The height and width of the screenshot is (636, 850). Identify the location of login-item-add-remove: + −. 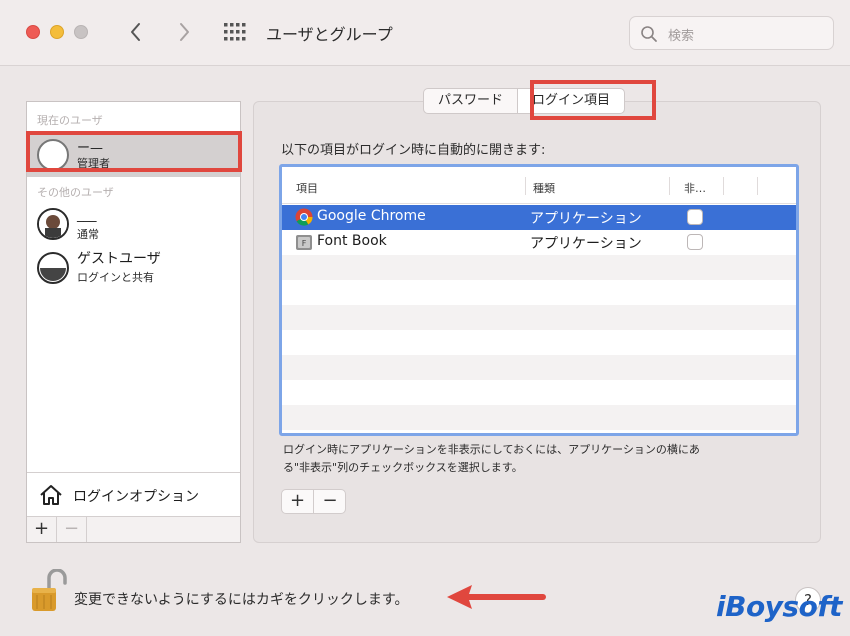
(313, 501).